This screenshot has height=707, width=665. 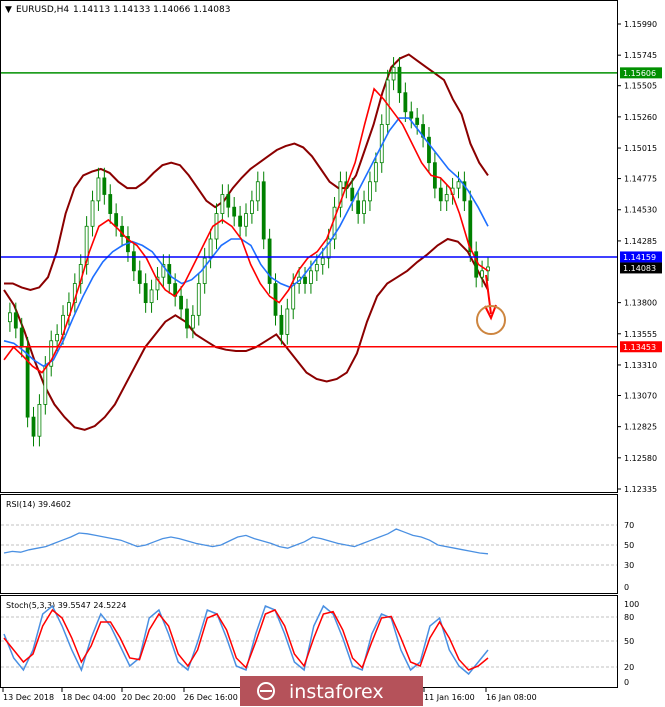 I want to click on x-tick-label: 13 Dec 2018, so click(x=28, y=697).